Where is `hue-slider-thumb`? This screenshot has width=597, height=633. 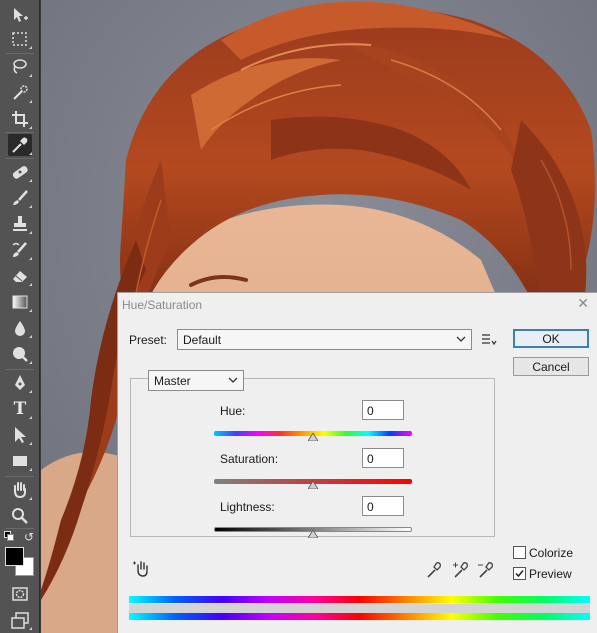
hue-slider-thumb is located at coordinates (313, 437).